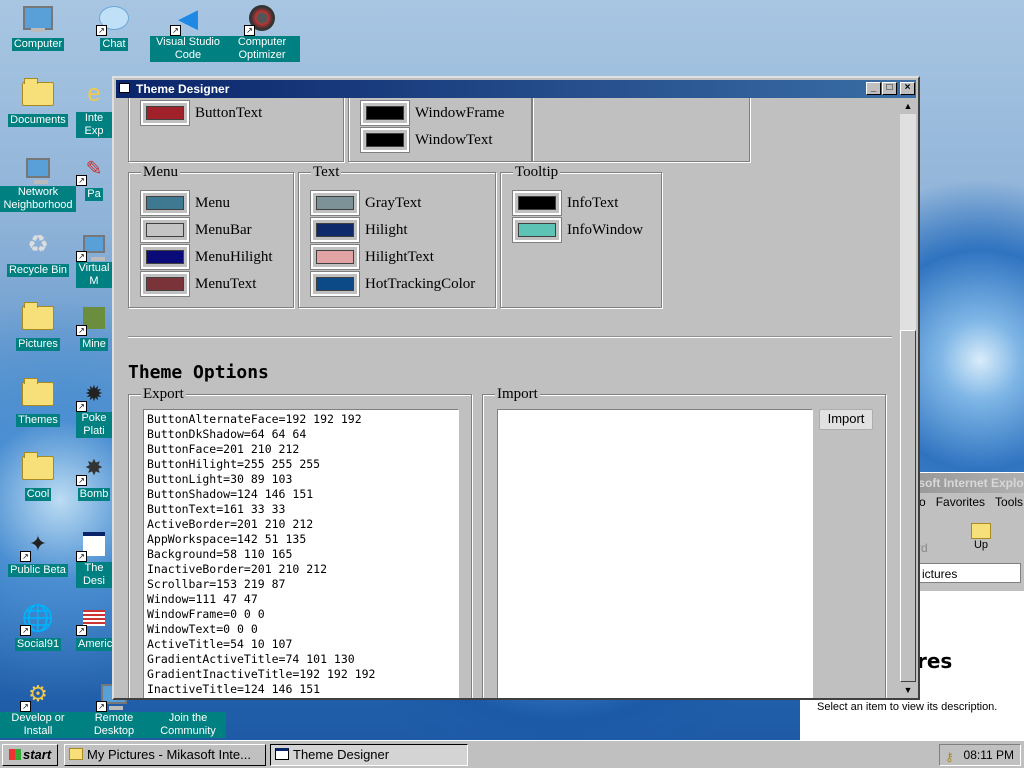  I want to click on ie-address-field: ictures, so click(969, 573).